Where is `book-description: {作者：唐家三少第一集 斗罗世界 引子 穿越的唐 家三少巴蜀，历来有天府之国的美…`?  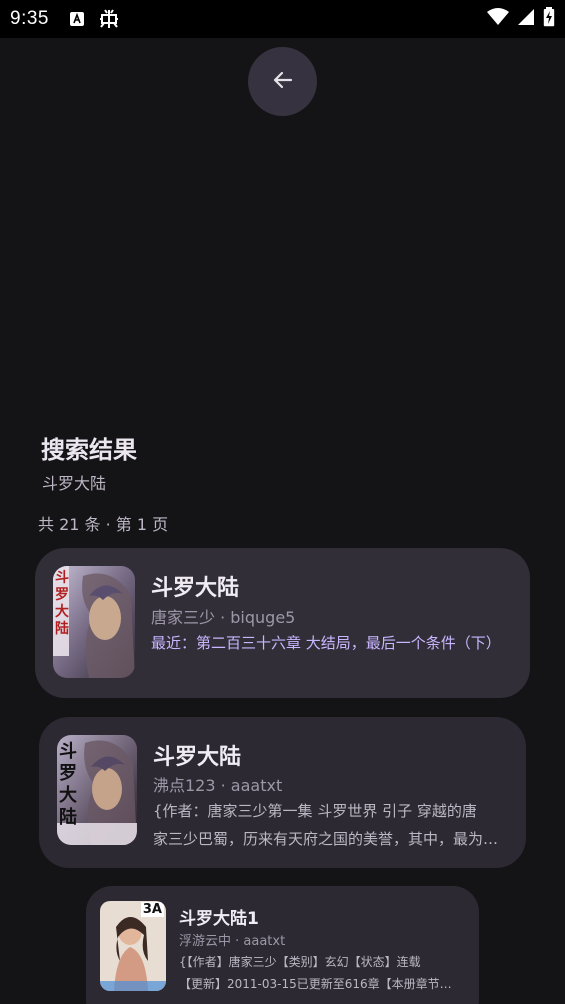 book-description: {作者：唐家三少第一集 斗罗世界 引子 穿越的唐 家三少巴蜀，历来有天府之国的美… is located at coordinates (329, 825).